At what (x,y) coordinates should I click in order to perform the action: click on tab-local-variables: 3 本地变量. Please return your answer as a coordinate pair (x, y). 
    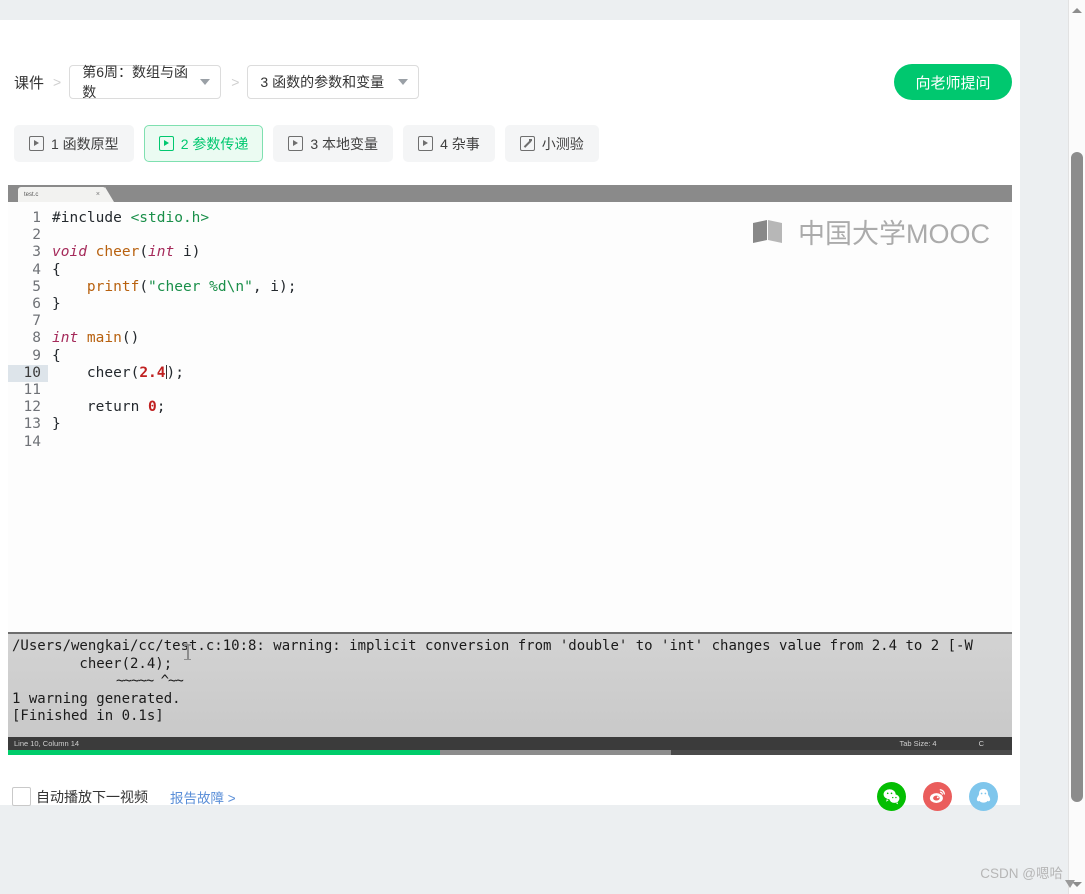
    Looking at the image, I should click on (333, 143).